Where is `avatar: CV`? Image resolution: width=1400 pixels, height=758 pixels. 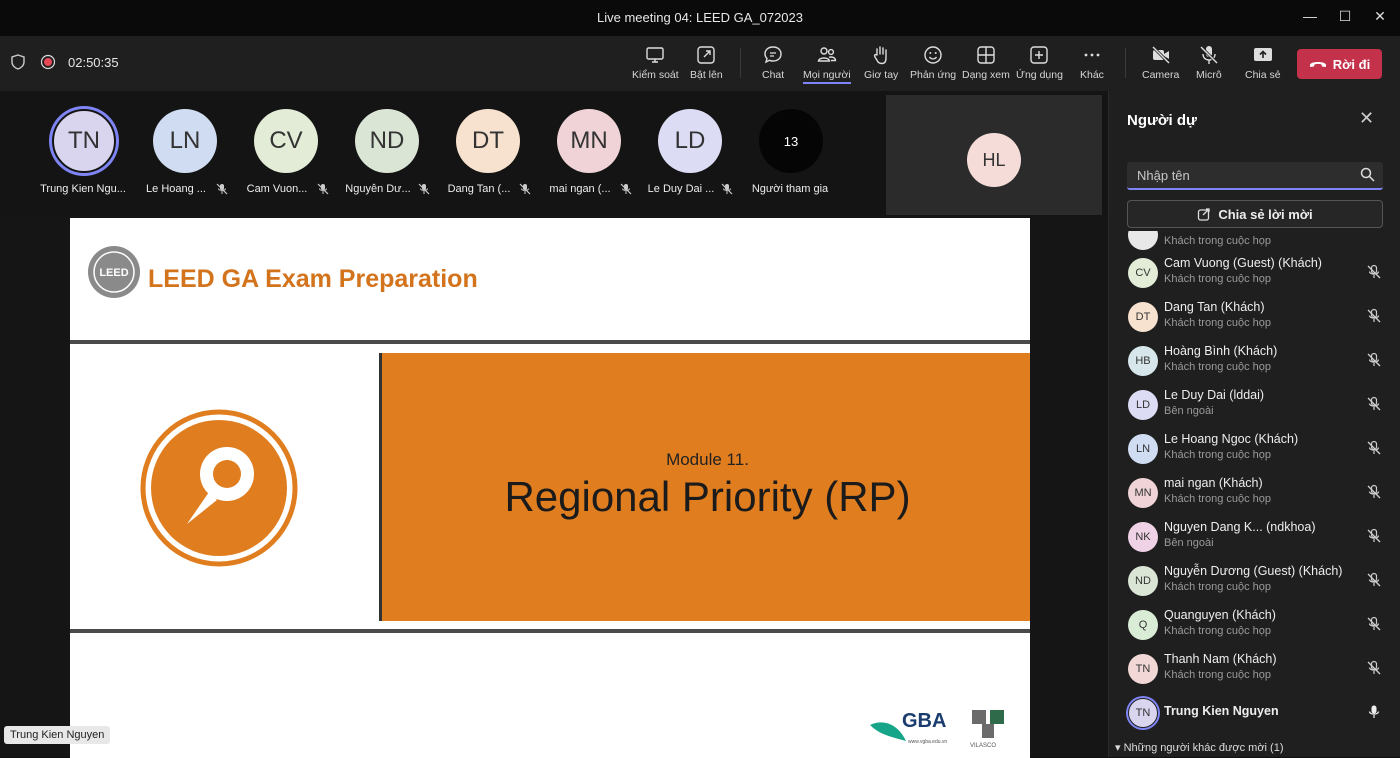 avatar: CV is located at coordinates (1143, 273).